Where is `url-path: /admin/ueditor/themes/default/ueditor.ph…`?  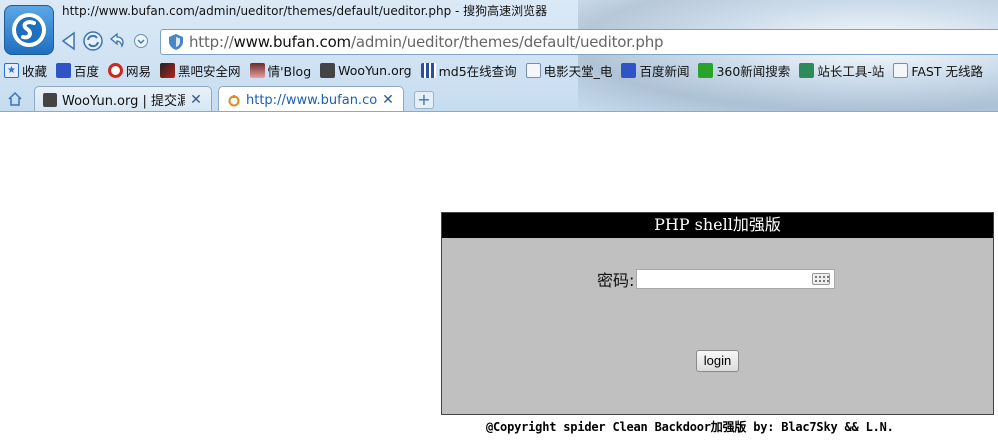
url-path: /admin/ueditor/themes/default/ueditor.ph… is located at coordinates (507, 42).